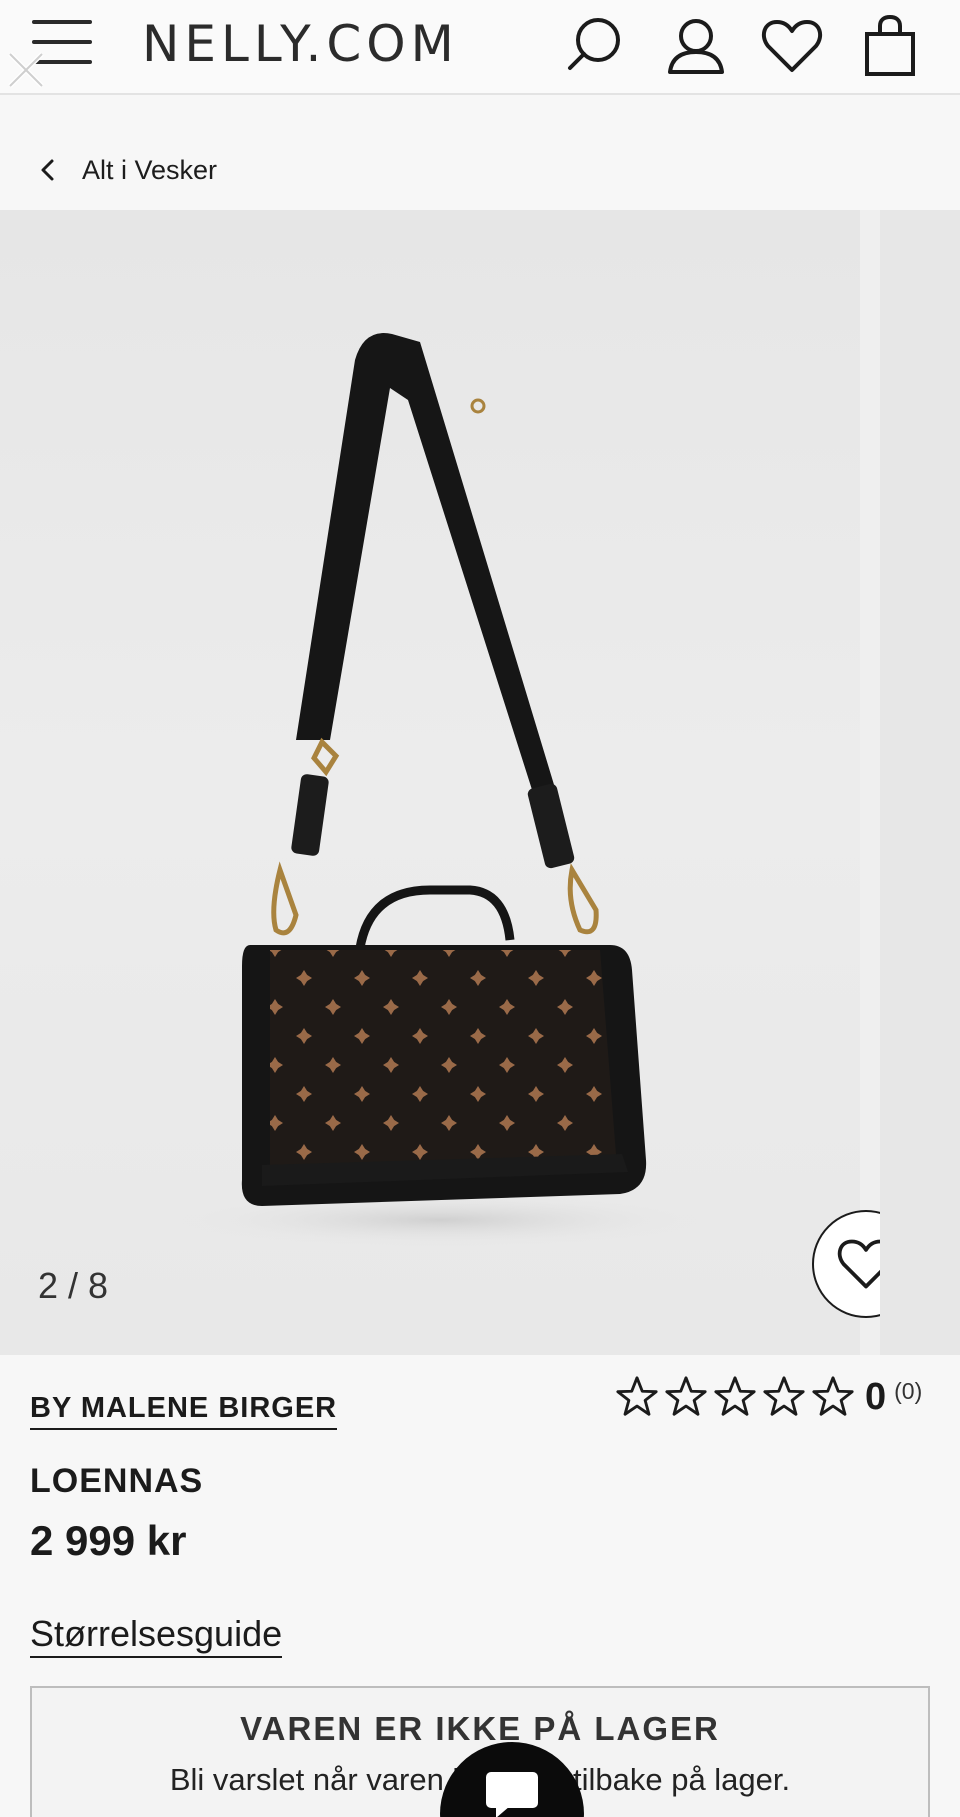  What do you see at coordinates (792, 46) in the screenshot?
I see `wishlist-icon` at bounding box center [792, 46].